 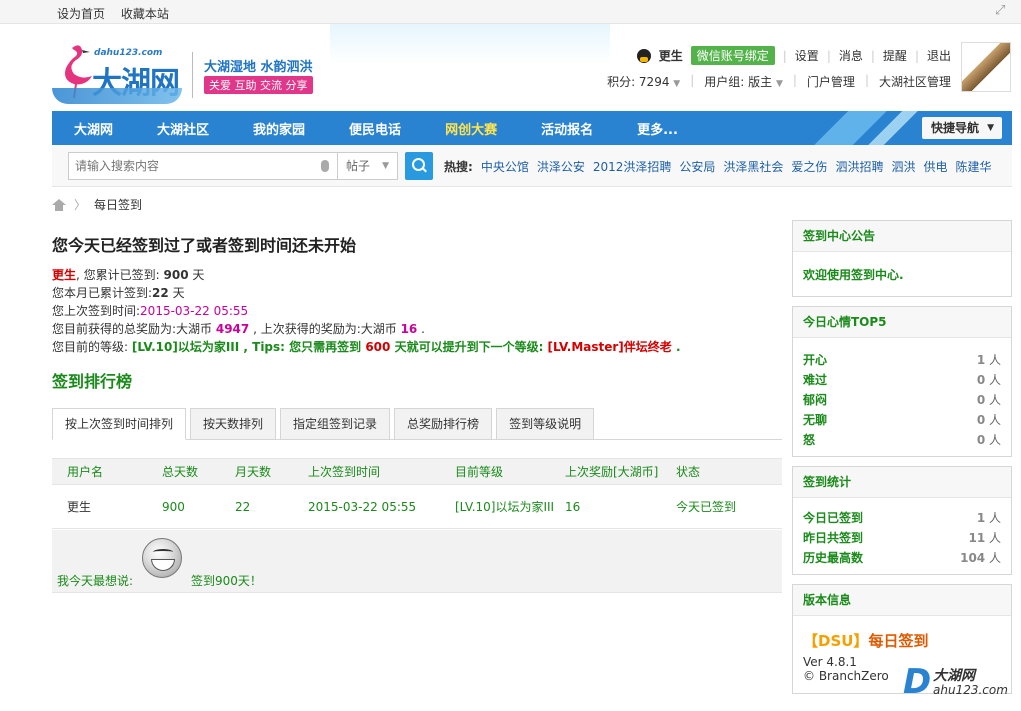 What do you see at coordinates (793, 55) in the screenshot?
I see `user-links: 更生 微信账号绑定 | 设置 | 消息 | 提醒 | 退出` at bounding box center [793, 55].